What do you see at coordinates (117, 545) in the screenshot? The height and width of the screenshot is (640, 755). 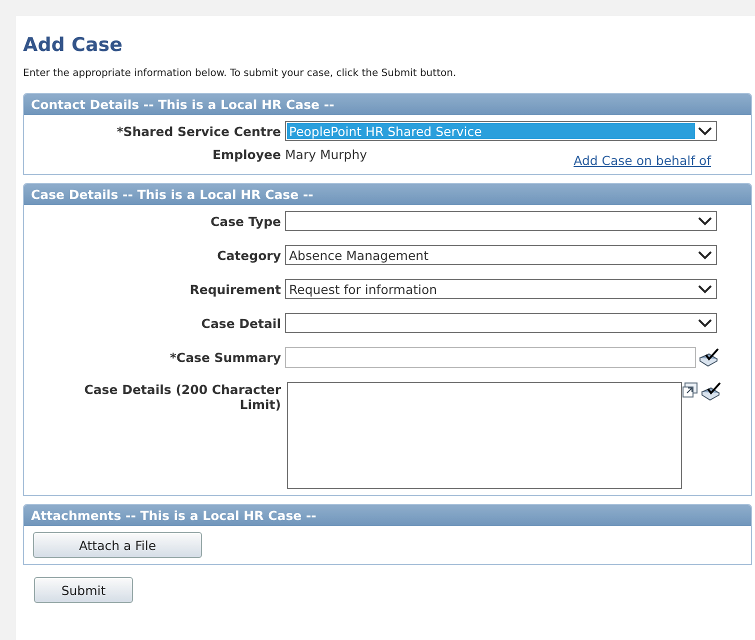 I see `attach-file-button: Attach a File` at bounding box center [117, 545].